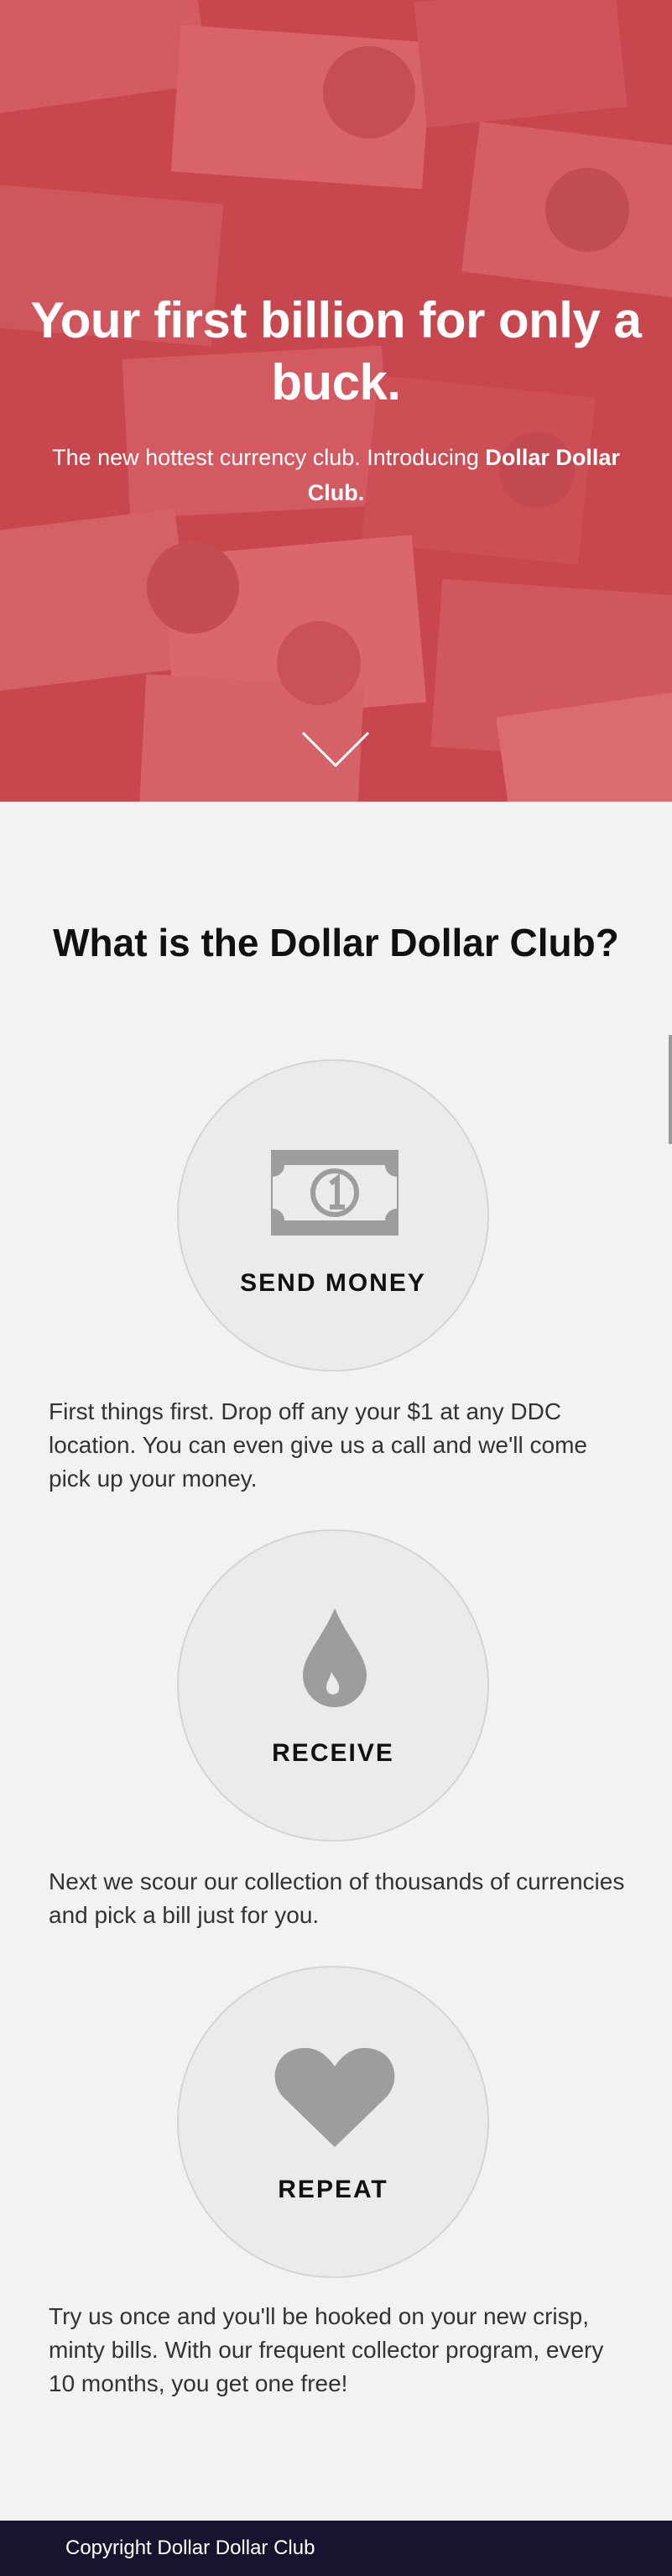  I want to click on dollar-bill-icon, so click(335, 1193).